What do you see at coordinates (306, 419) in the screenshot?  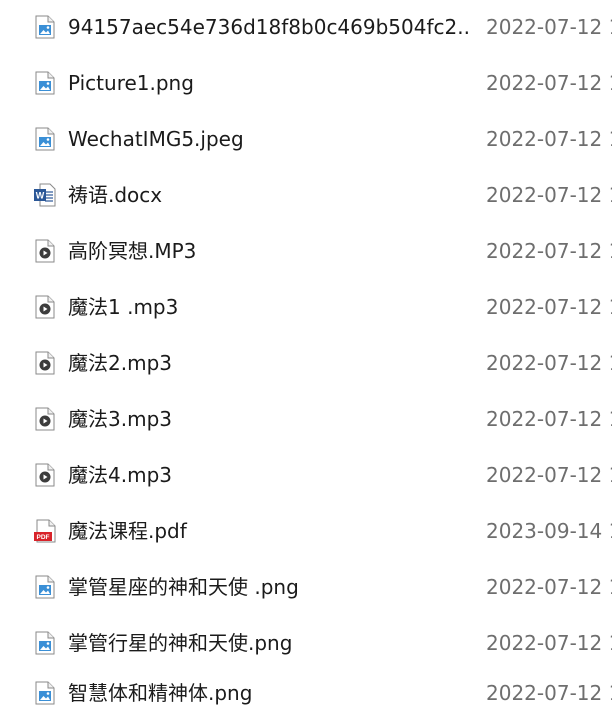 I see `file-row: 魔法3.mp3 2022-07-12 1` at bounding box center [306, 419].